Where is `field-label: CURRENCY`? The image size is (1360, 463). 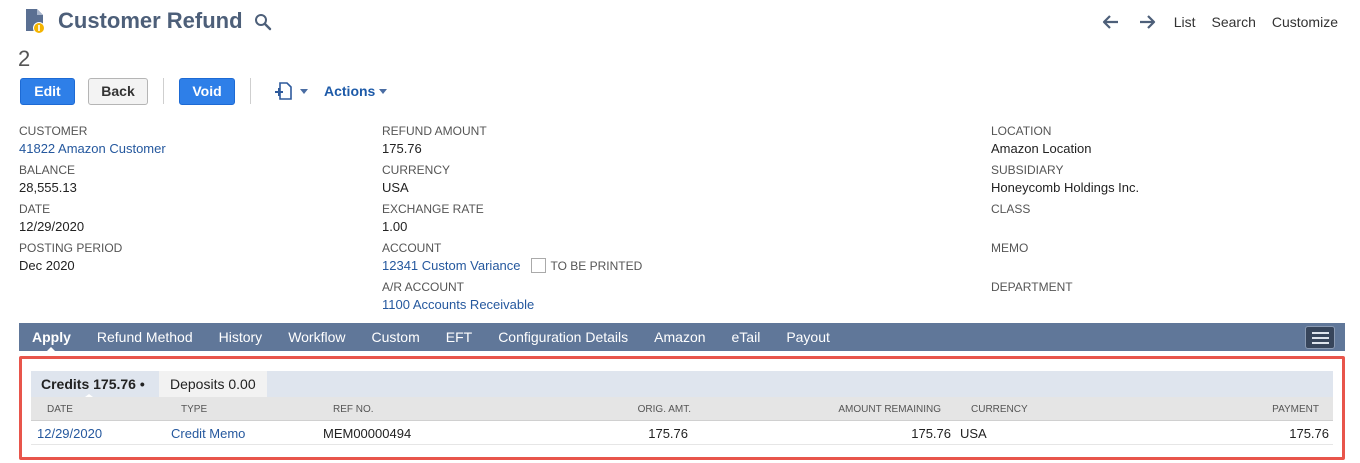 field-label: CURRENCY is located at coordinates (416, 170).